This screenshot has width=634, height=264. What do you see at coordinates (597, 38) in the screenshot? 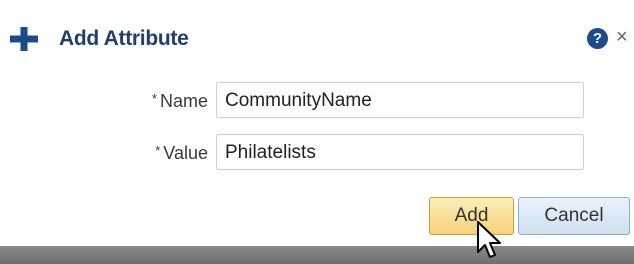
I see `help-icon: ?` at bounding box center [597, 38].